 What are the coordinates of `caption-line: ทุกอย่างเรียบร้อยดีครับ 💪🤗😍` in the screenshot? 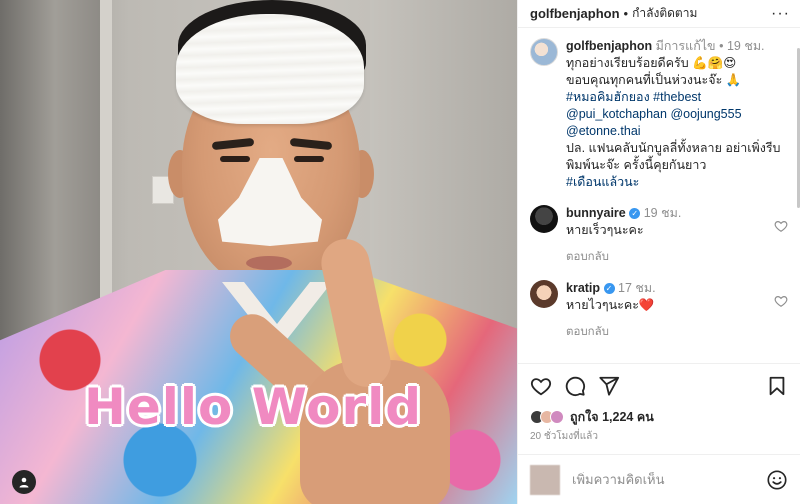 It's located at (651, 63).